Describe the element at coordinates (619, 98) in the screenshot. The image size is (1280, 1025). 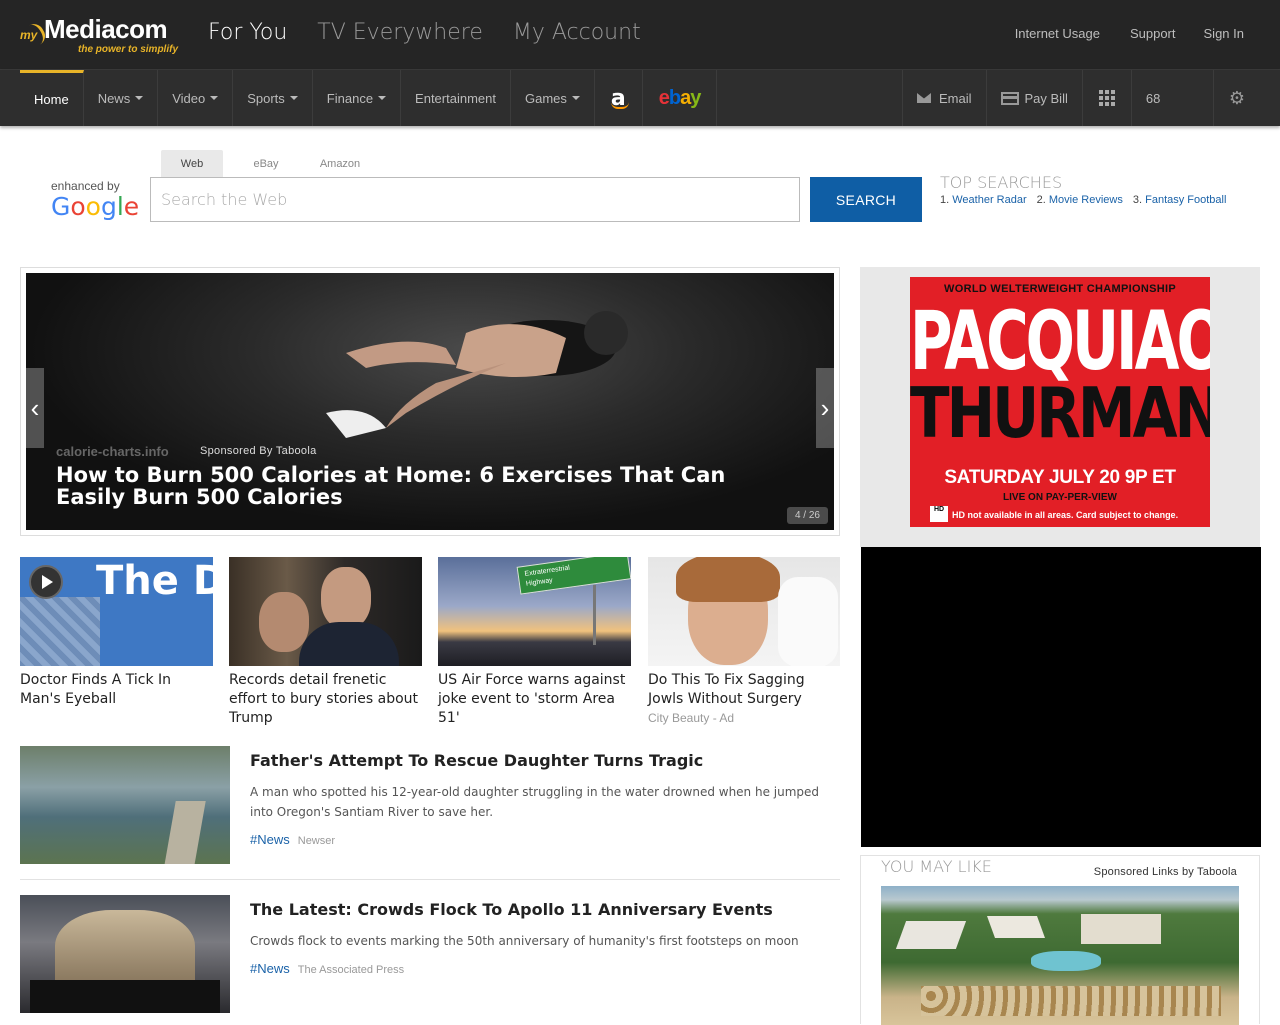
I see `amazon-link: a` at that location.